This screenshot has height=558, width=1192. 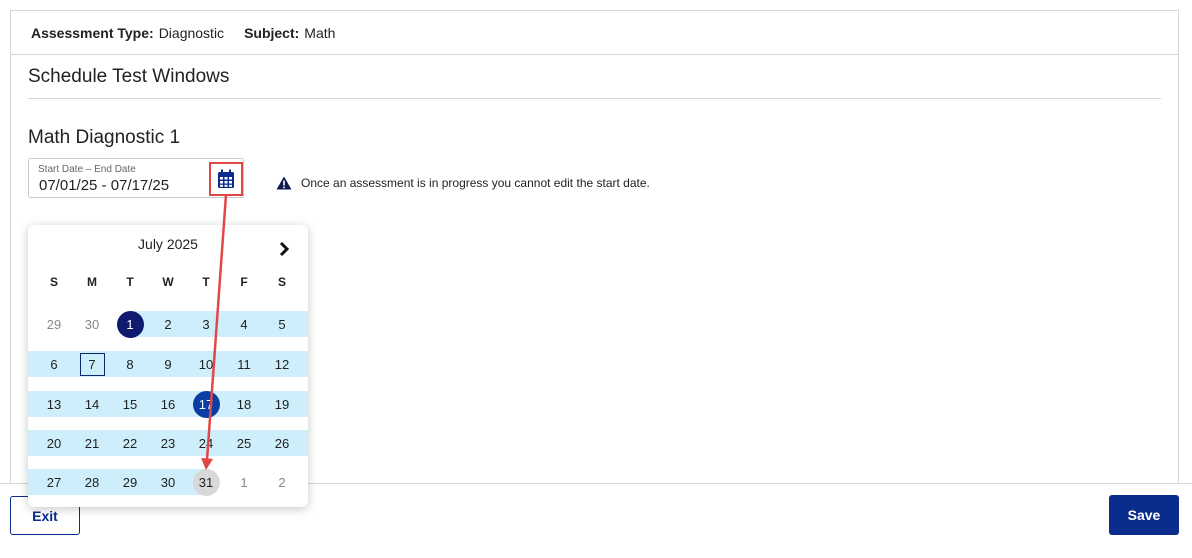 I want to click on calendar-day-number: 15, so click(x=130, y=404).